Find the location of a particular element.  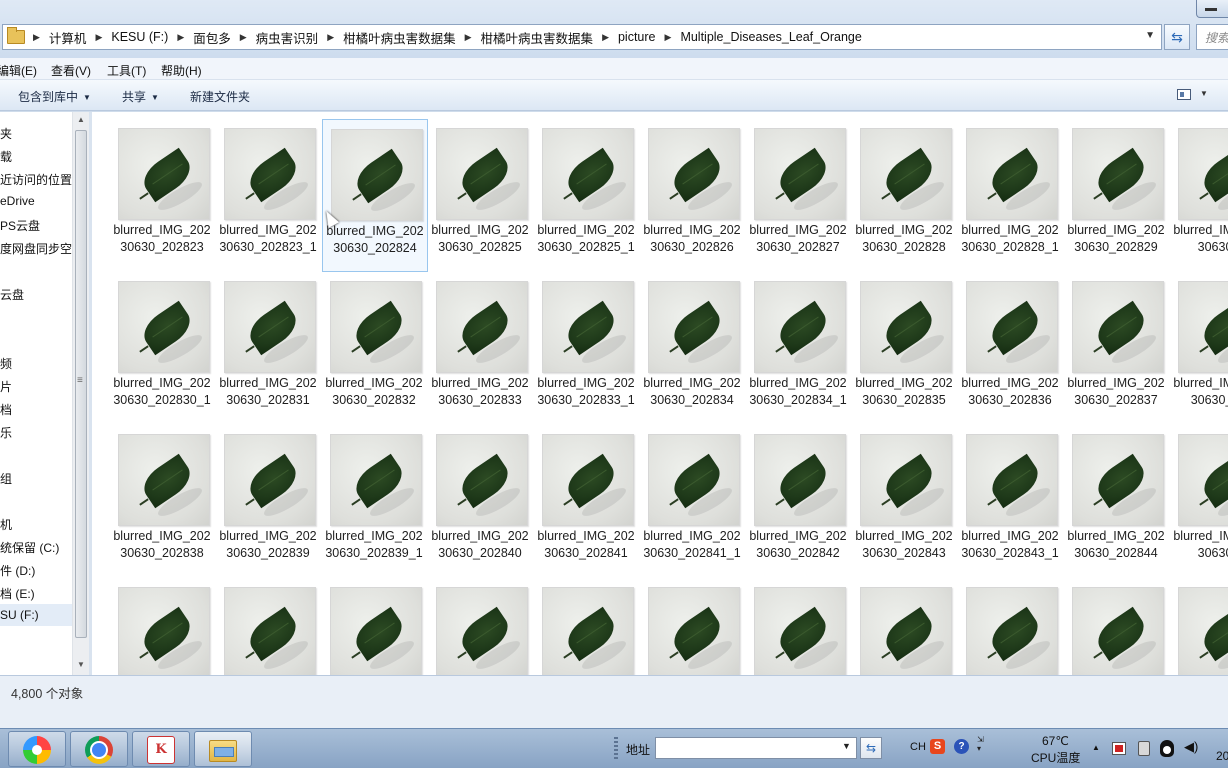

nav-item: 频 is located at coordinates (6, 363).